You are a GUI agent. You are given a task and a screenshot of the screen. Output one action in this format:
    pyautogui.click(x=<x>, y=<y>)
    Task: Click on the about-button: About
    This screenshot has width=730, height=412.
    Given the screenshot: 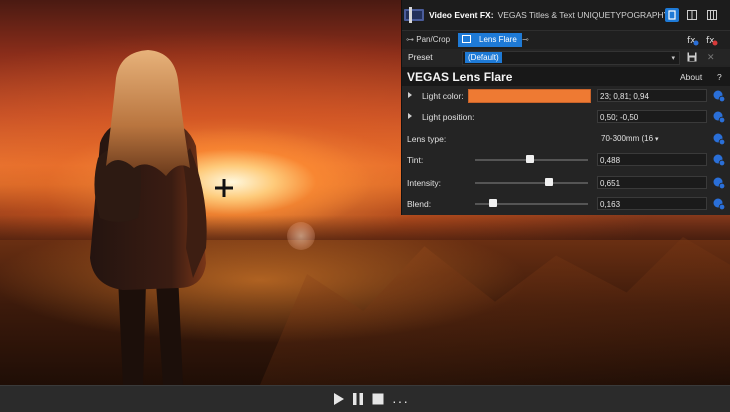 What is the action you would take?
    pyautogui.click(x=691, y=77)
    